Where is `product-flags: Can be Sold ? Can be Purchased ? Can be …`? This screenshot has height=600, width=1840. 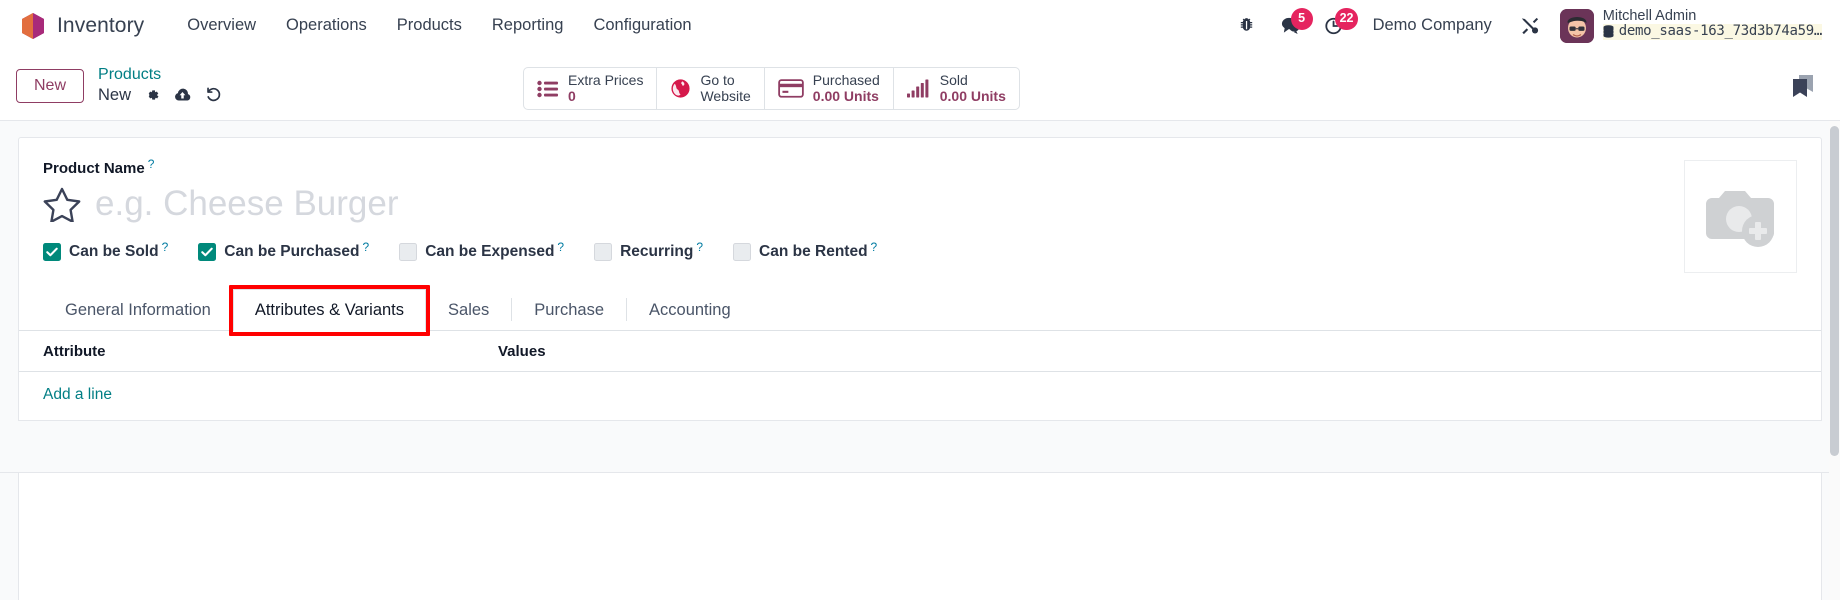 product-flags: Can be Sold ? Can be Purchased ? Can be … is located at coordinates (920, 250).